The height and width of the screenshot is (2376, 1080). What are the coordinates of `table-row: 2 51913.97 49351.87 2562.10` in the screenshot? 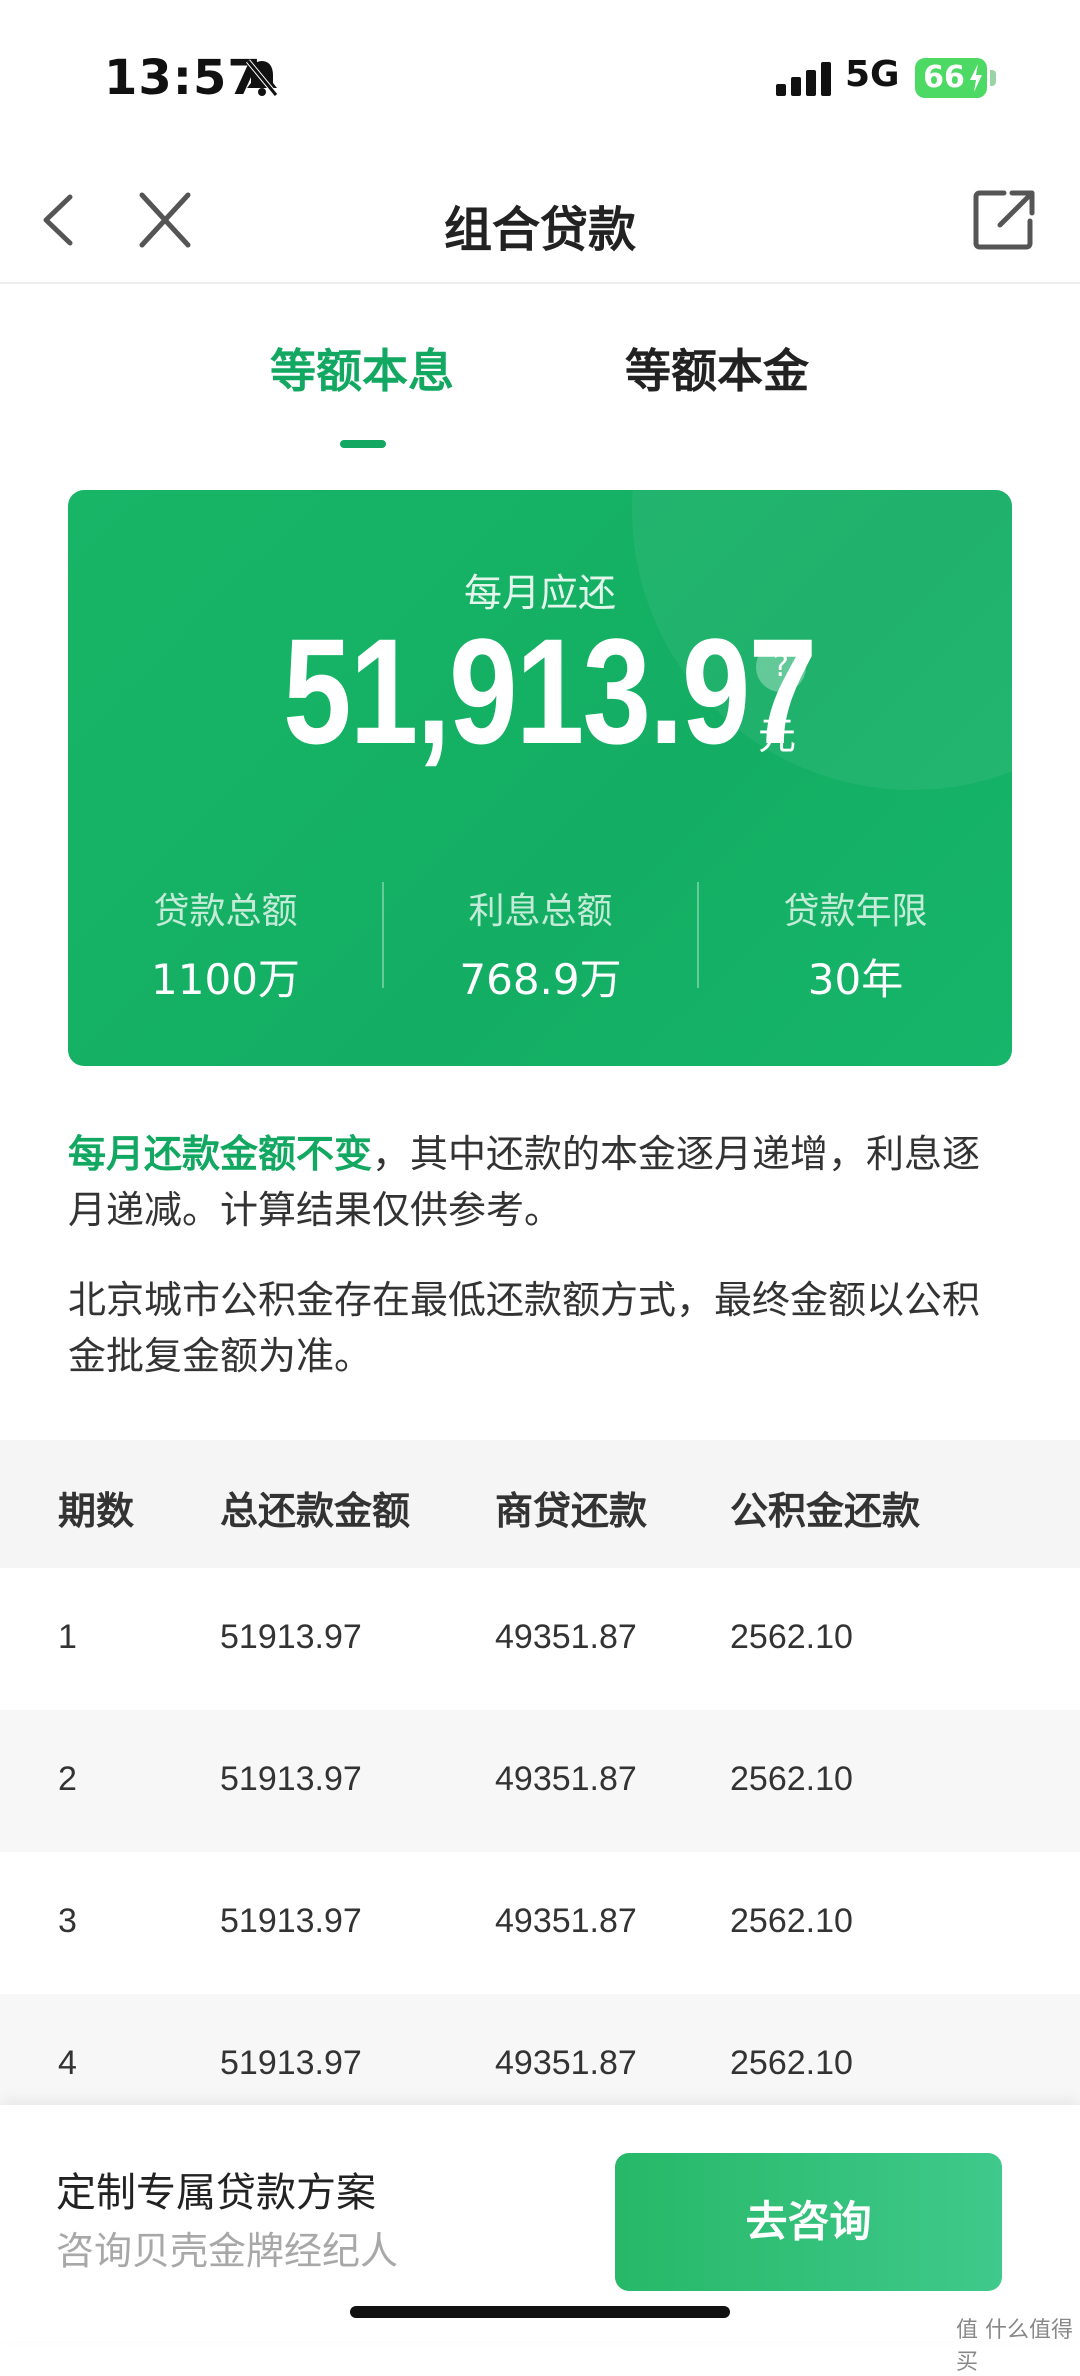 It's located at (540, 1781).